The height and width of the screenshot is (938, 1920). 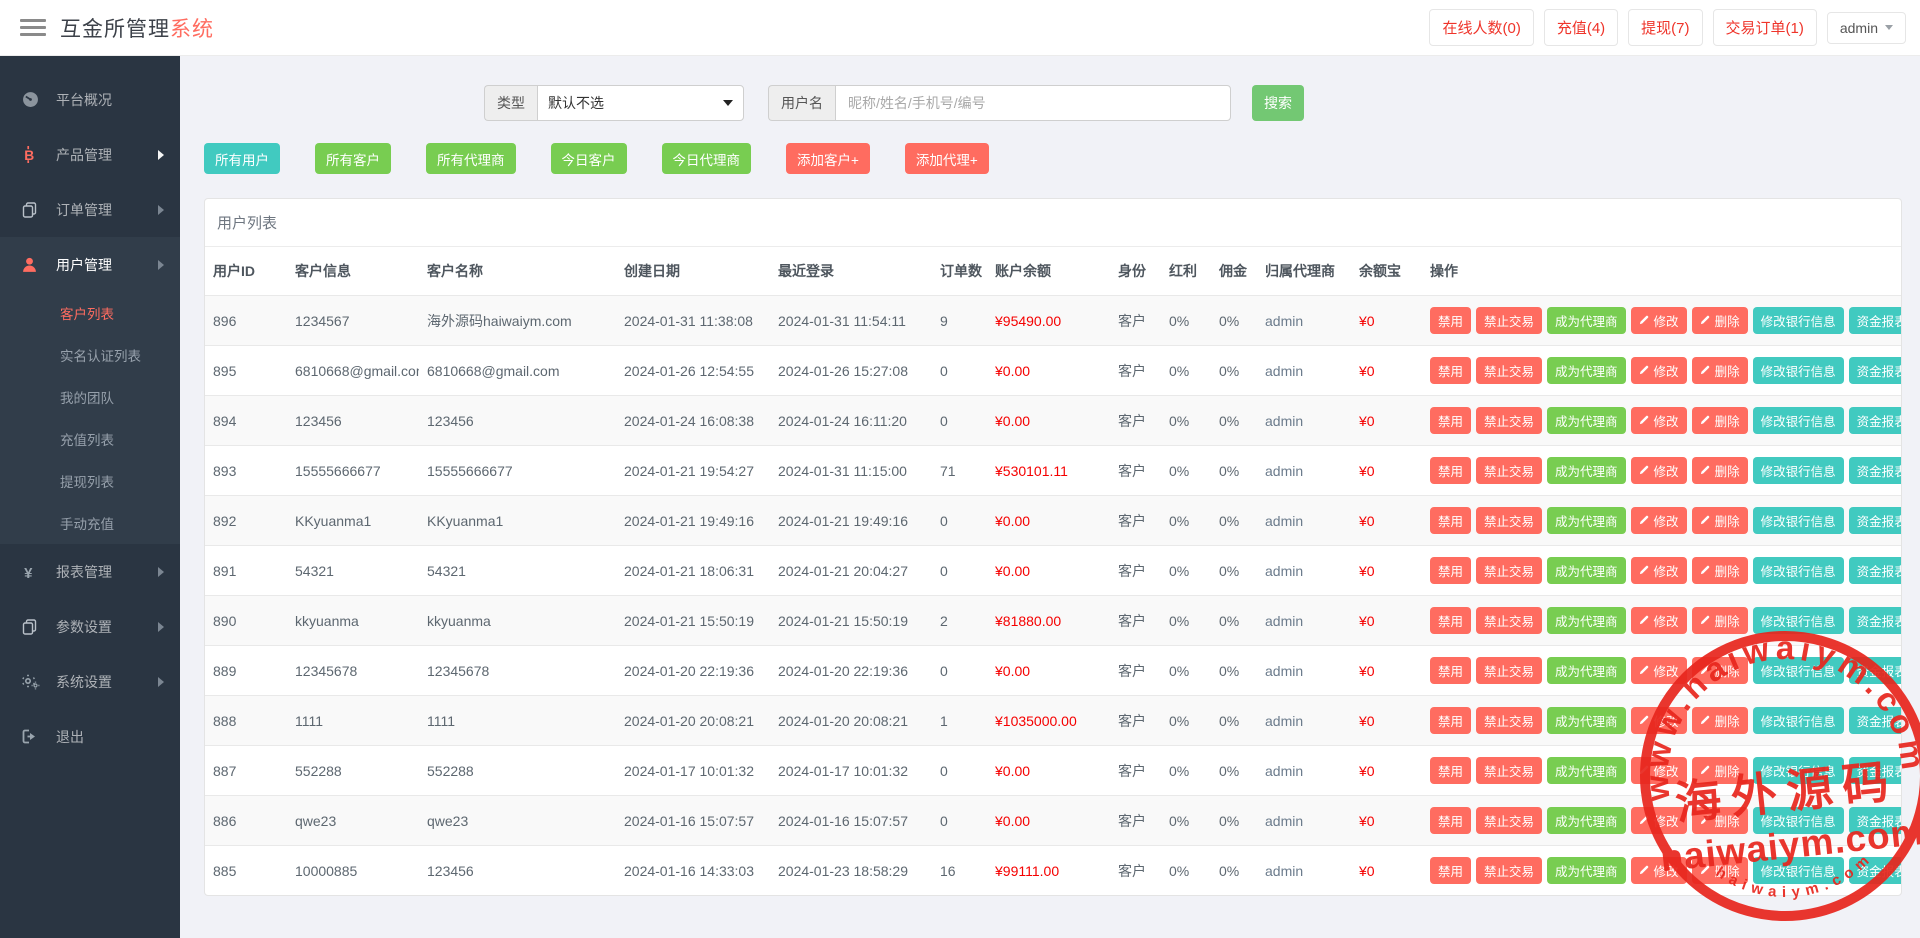 I want to click on online-users-button: 在线人数(0), so click(x=1481, y=27).